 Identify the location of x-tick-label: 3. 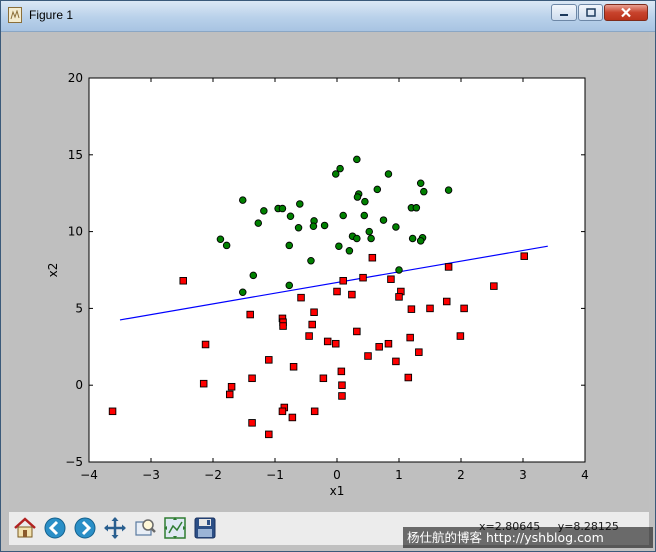
(523, 475).